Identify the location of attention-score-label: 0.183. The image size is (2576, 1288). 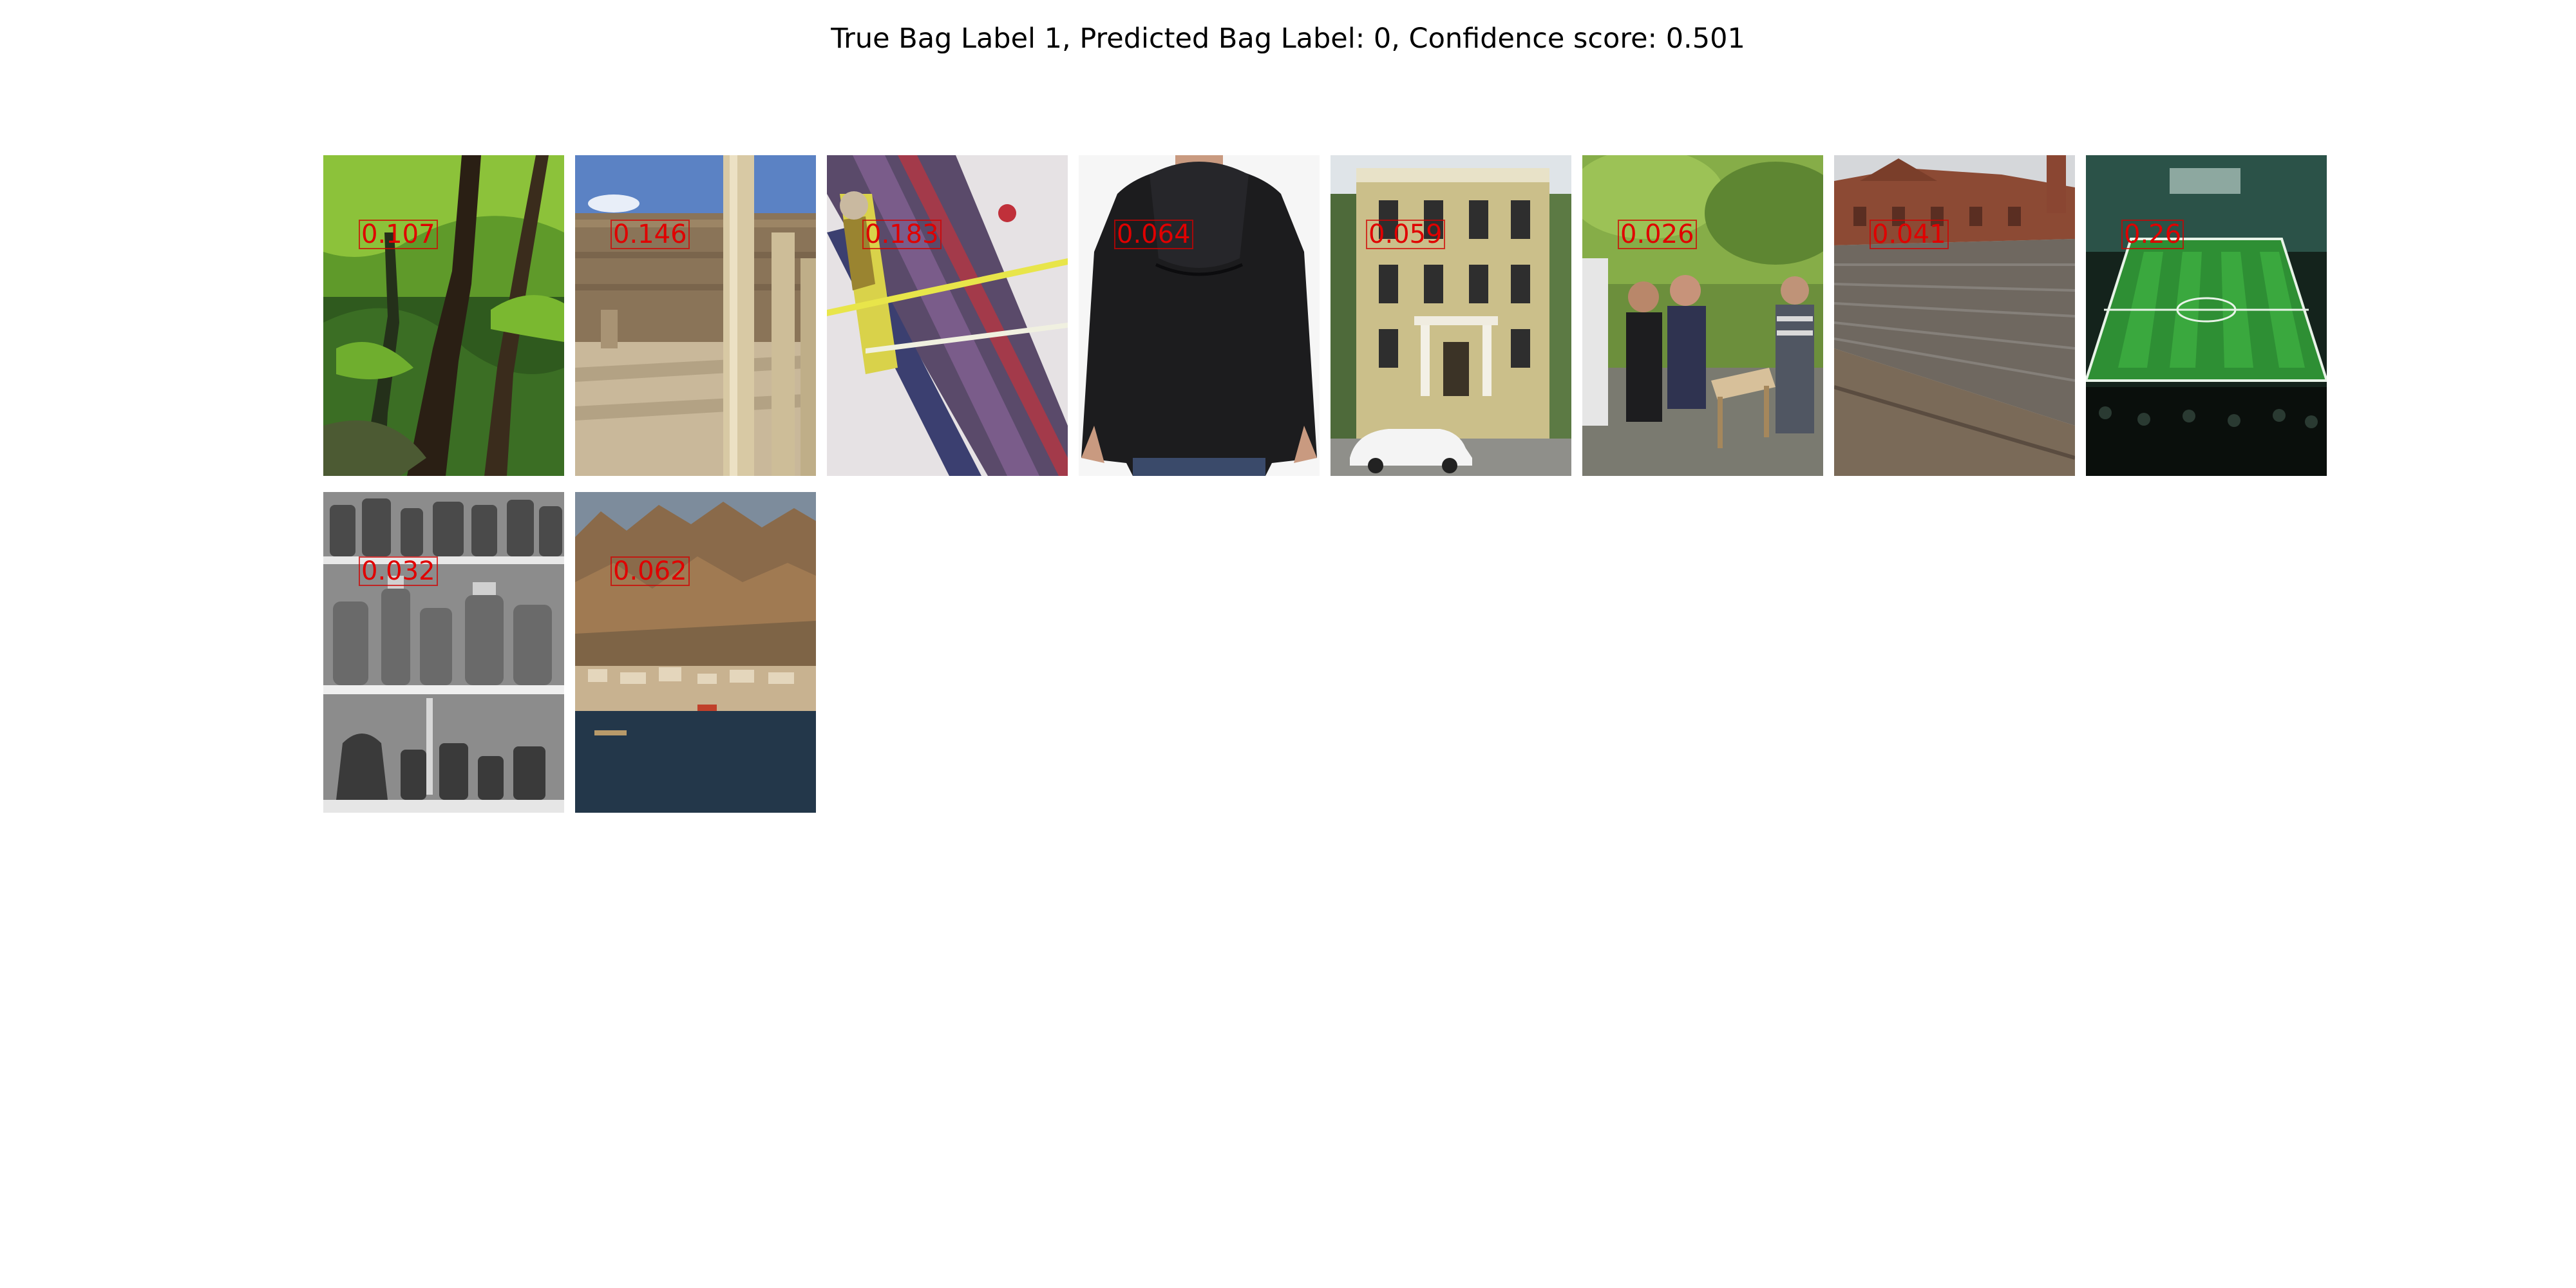
(902, 234).